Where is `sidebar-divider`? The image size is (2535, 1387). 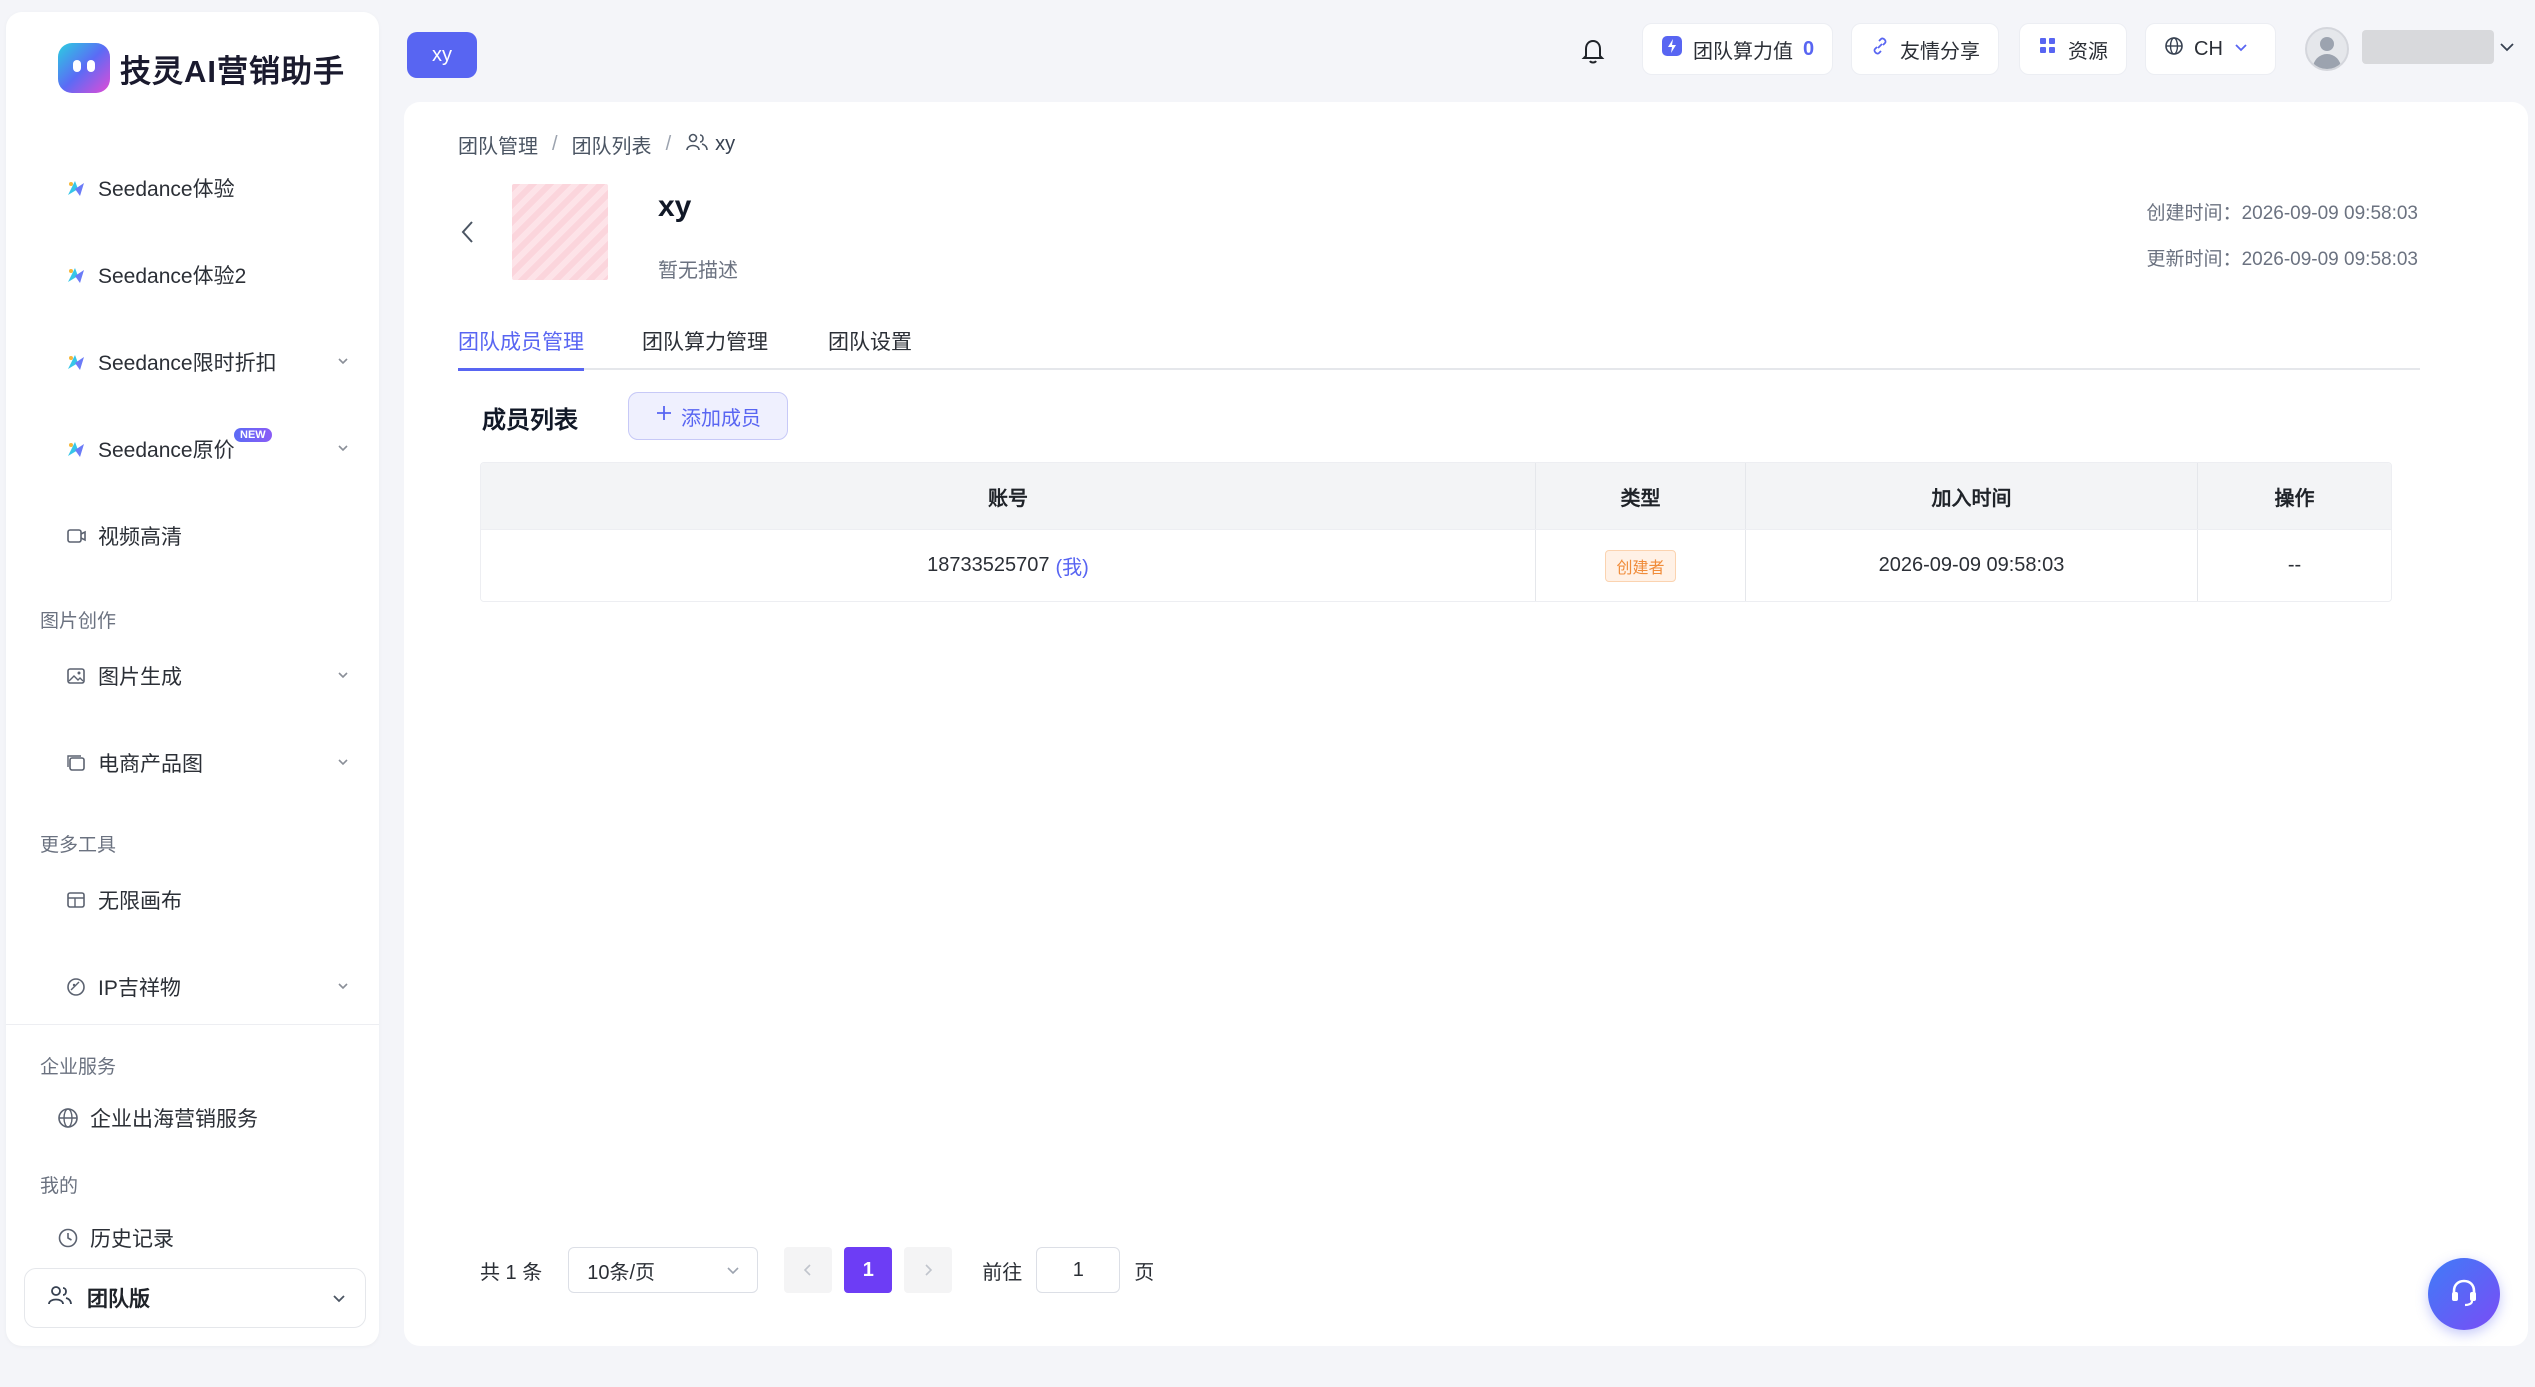
sidebar-divider is located at coordinates (192, 1024).